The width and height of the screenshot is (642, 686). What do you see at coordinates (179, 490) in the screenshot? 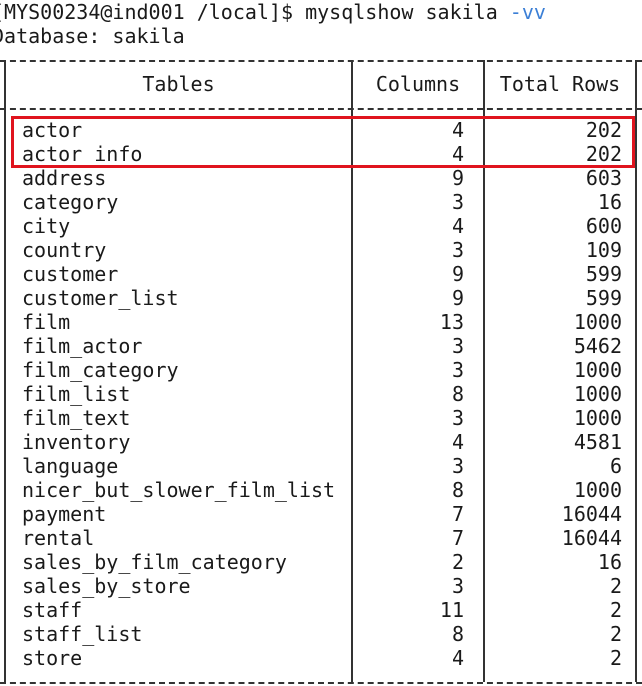
I see `table-name-cell: nicer_but_slower_film_list` at bounding box center [179, 490].